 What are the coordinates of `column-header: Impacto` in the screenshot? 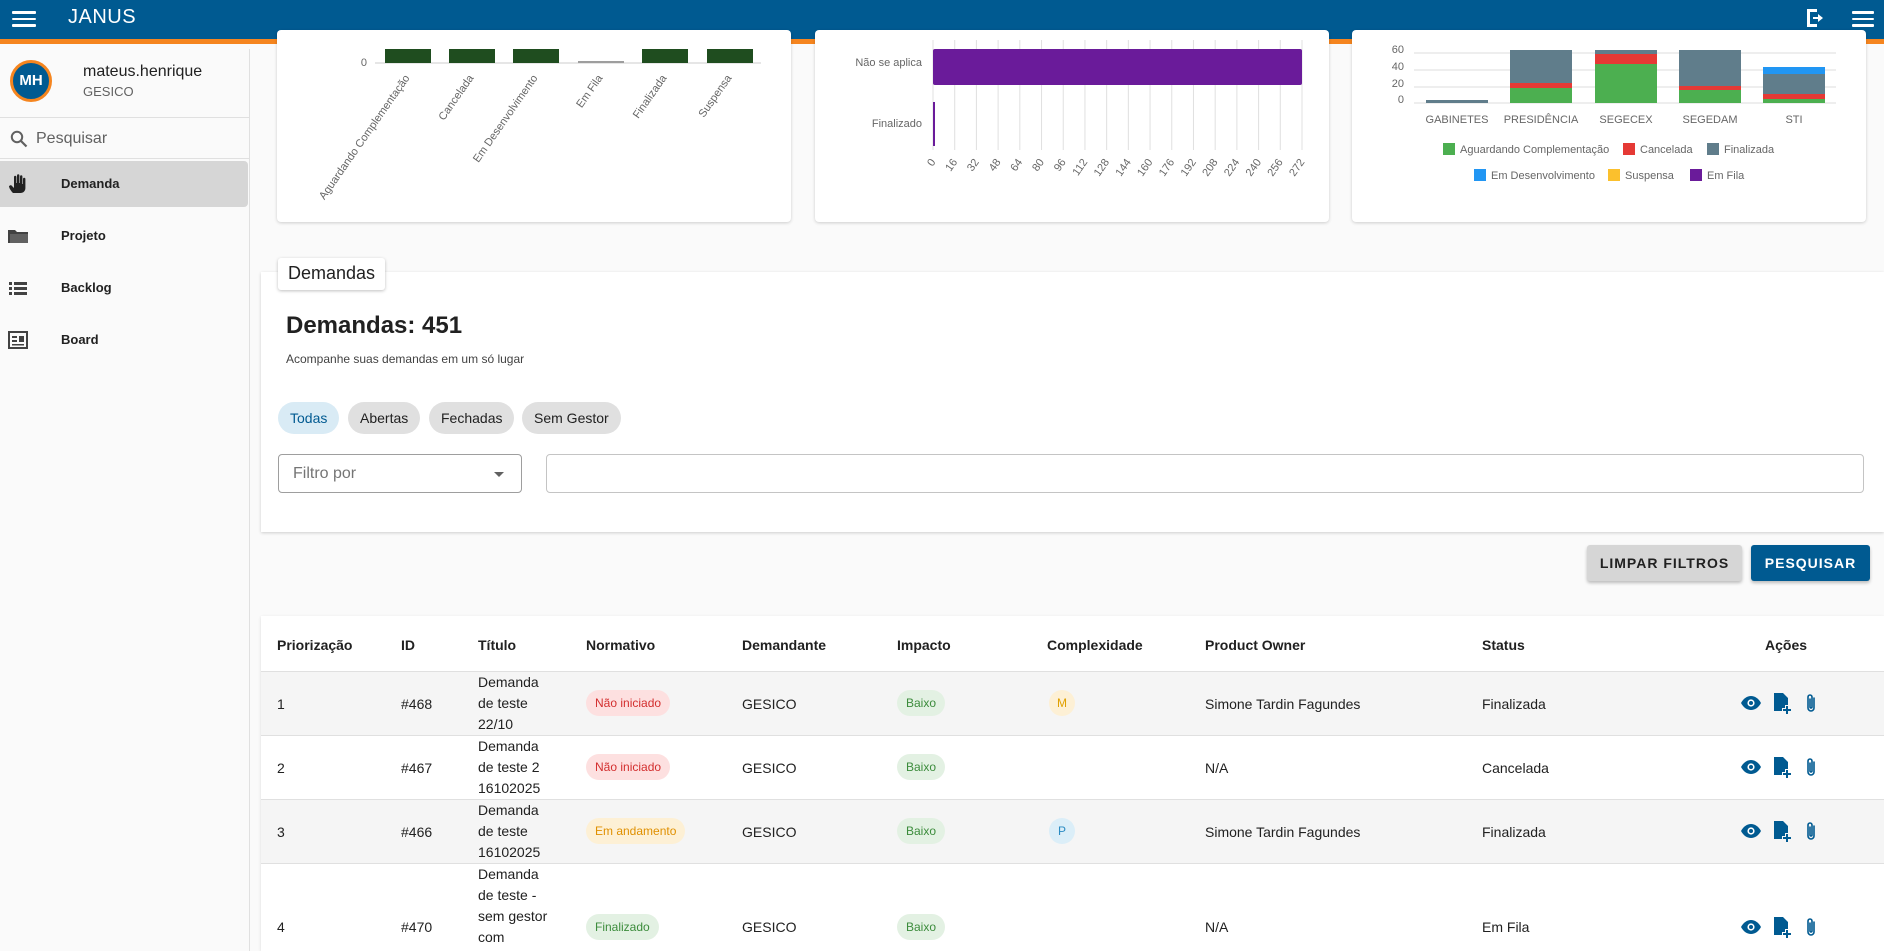 It's located at (924, 645).